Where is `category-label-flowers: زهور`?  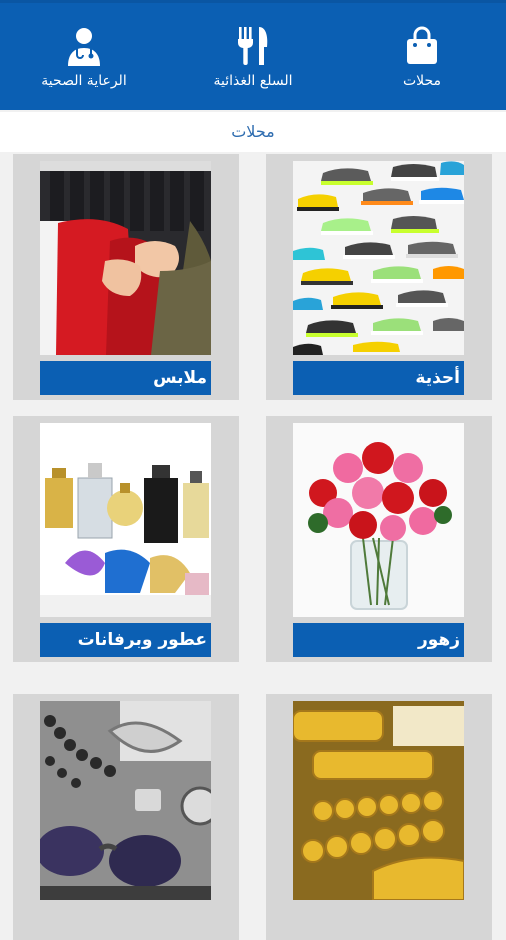
category-label-flowers: زهور is located at coordinates (378, 640).